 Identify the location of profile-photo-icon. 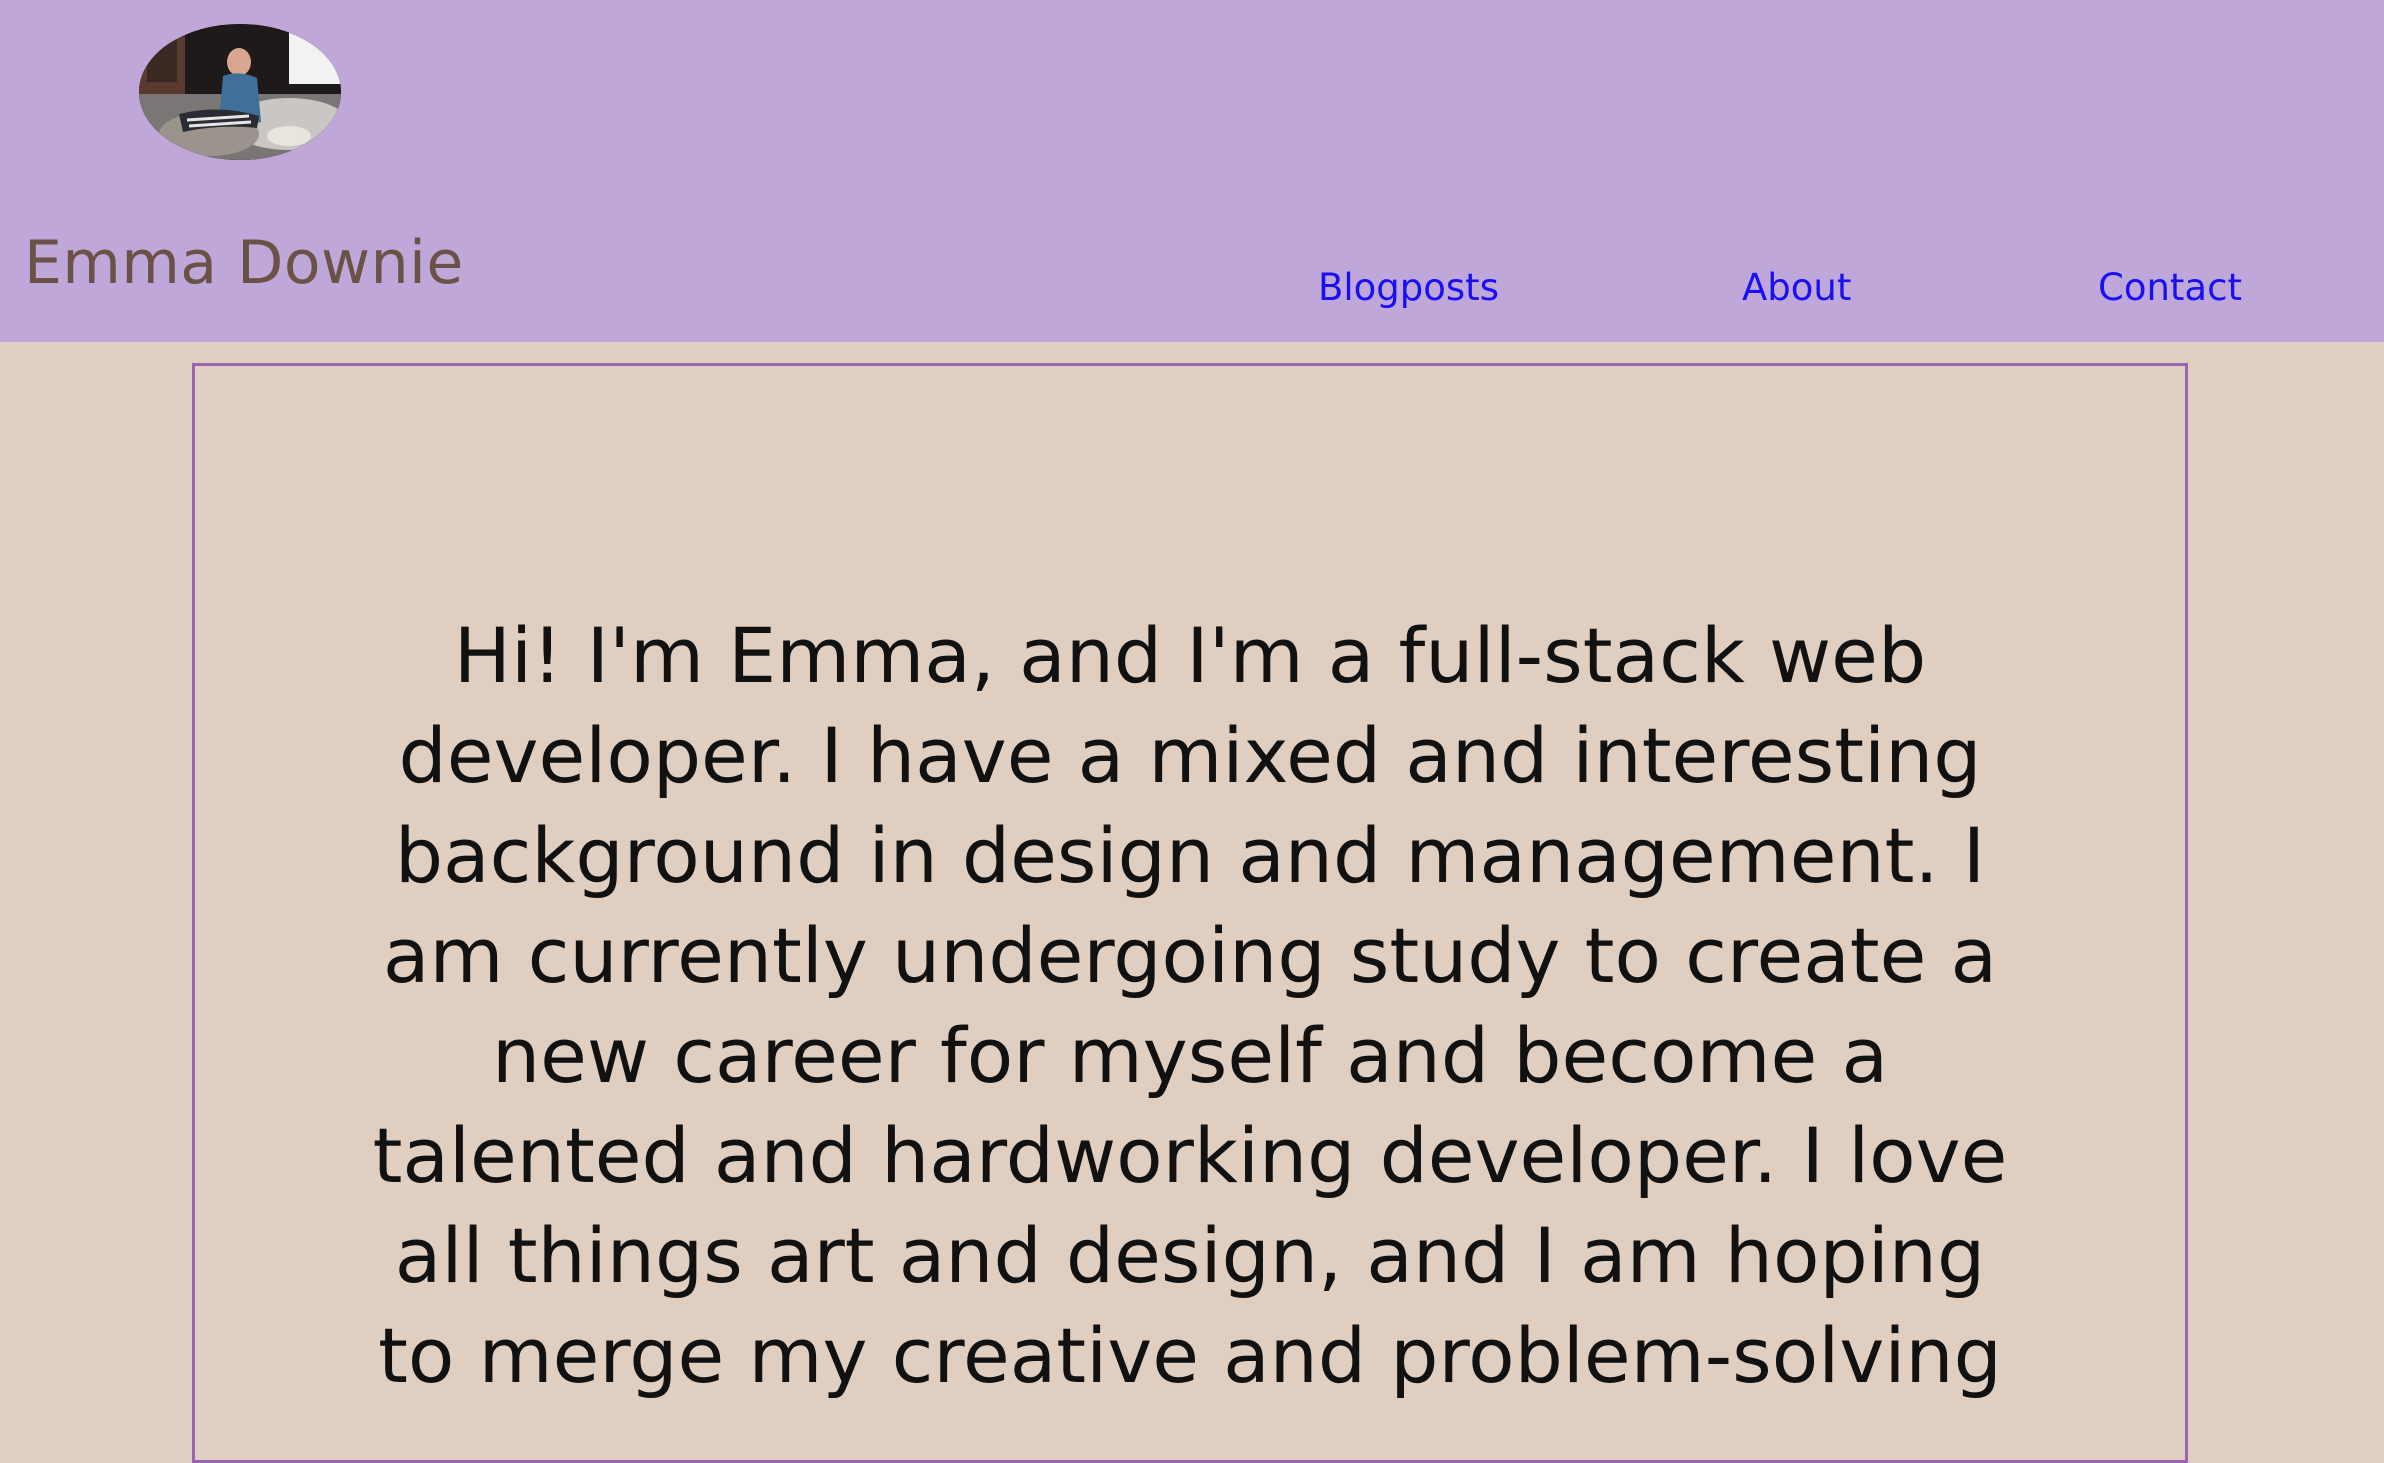
(240, 92).